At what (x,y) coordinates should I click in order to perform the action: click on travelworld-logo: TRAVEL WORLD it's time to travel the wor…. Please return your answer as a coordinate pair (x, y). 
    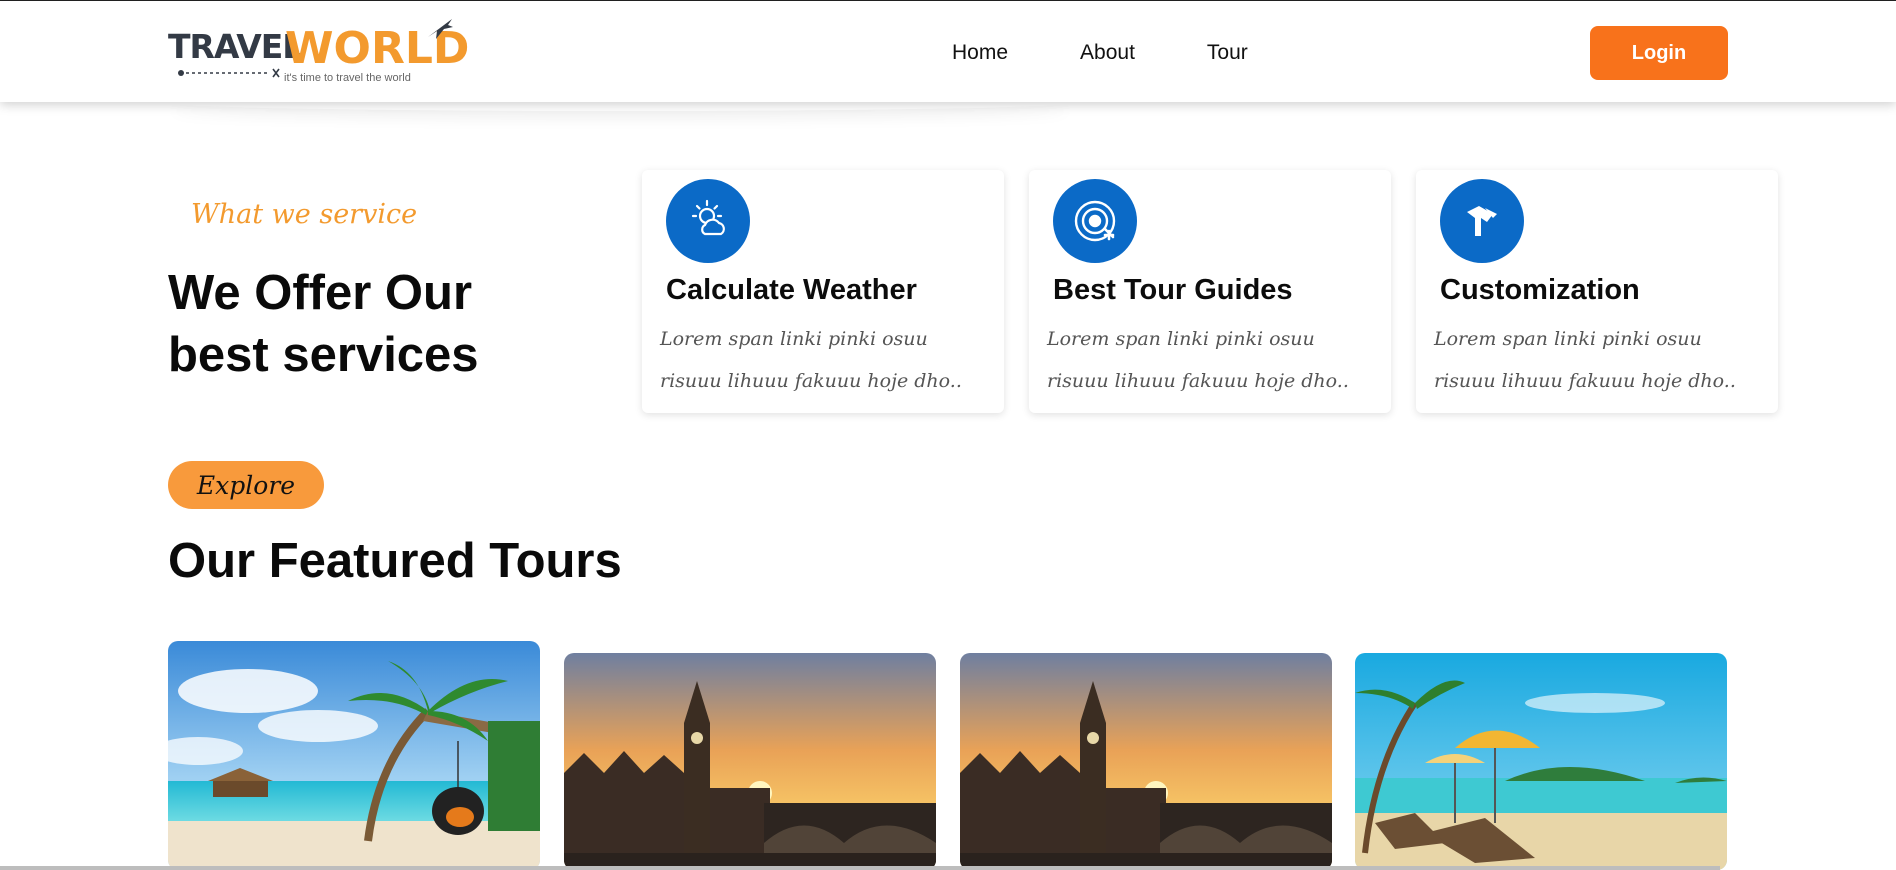
    Looking at the image, I should click on (318, 52).